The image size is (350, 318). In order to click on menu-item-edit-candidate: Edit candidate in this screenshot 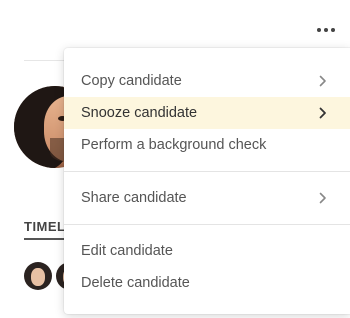, I will do `click(207, 251)`.